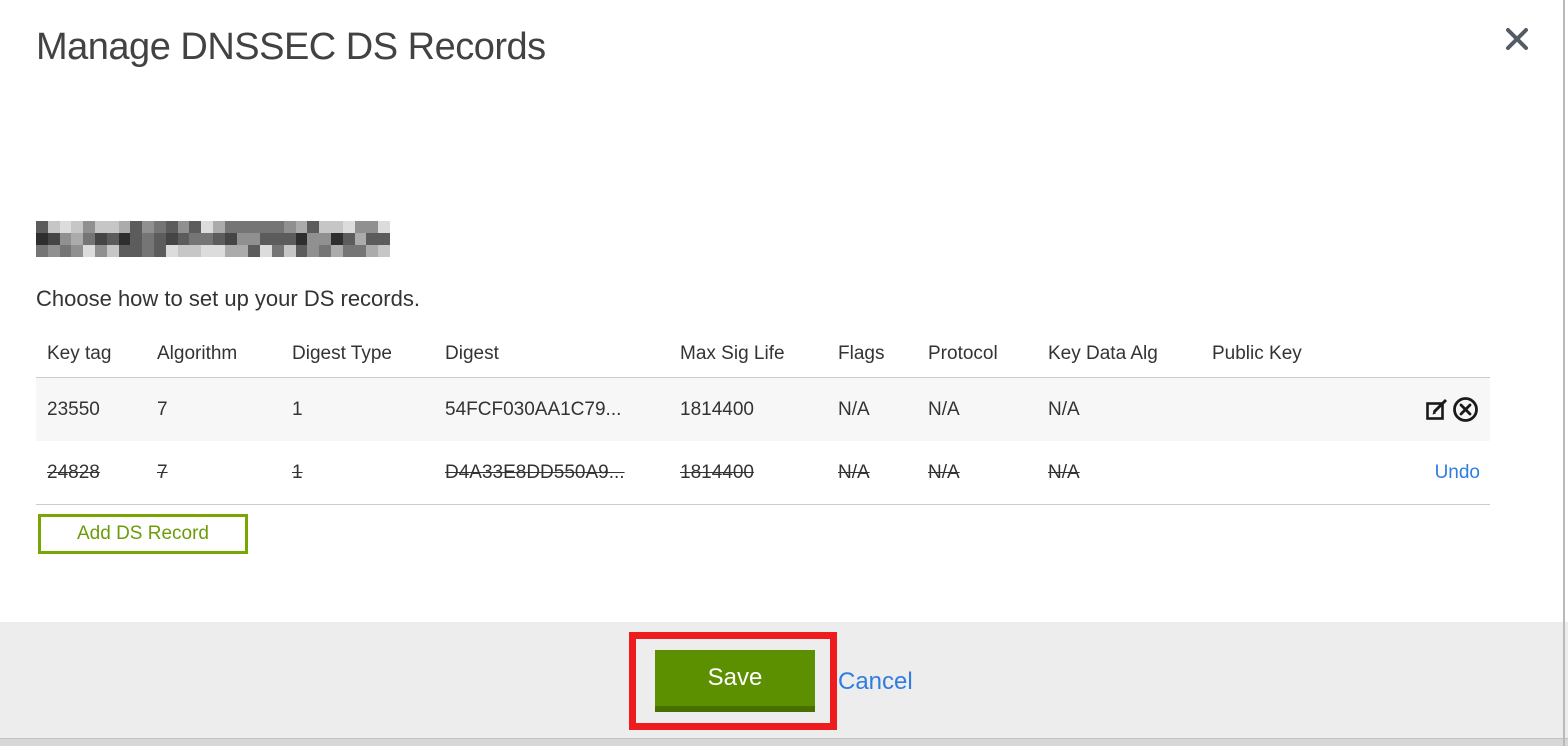 This screenshot has height=746, width=1568. What do you see at coordinates (1310, 354) in the screenshot?
I see `col-header-public-key: Public Key` at bounding box center [1310, 354].